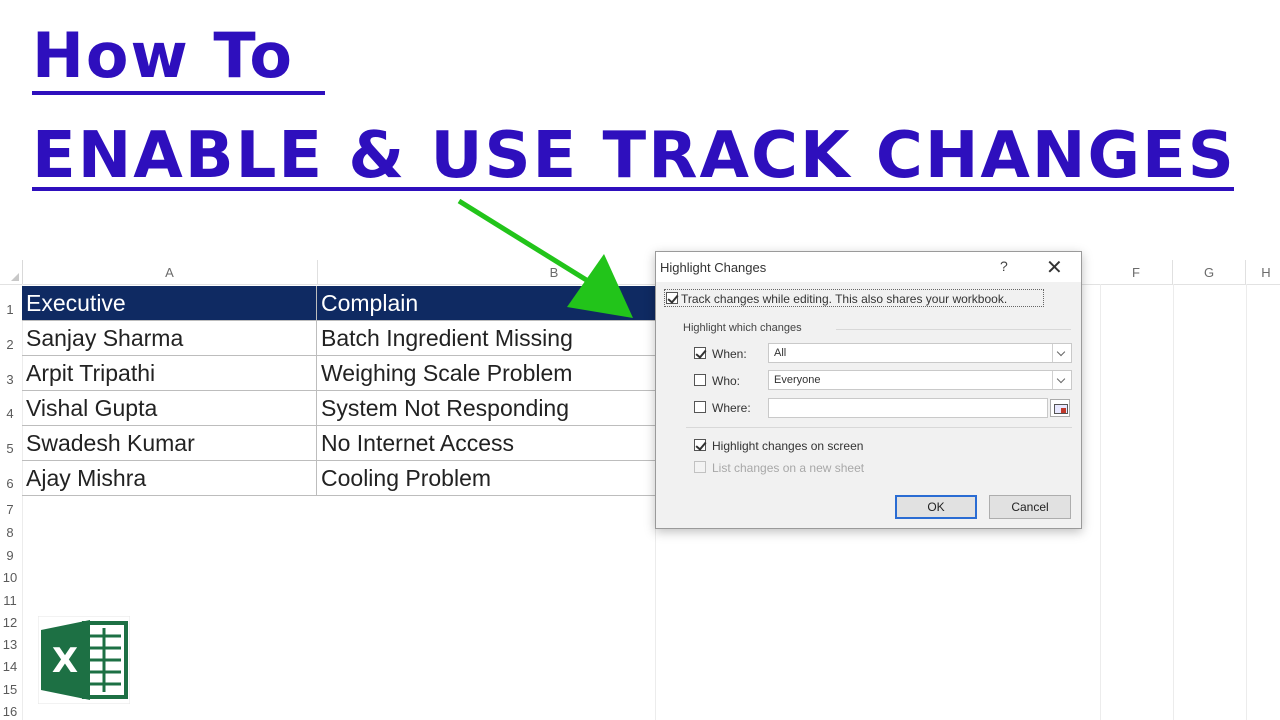  Describe the element at coordinates (780, 353) in the screenshot. I see `when-value: All` at that location.